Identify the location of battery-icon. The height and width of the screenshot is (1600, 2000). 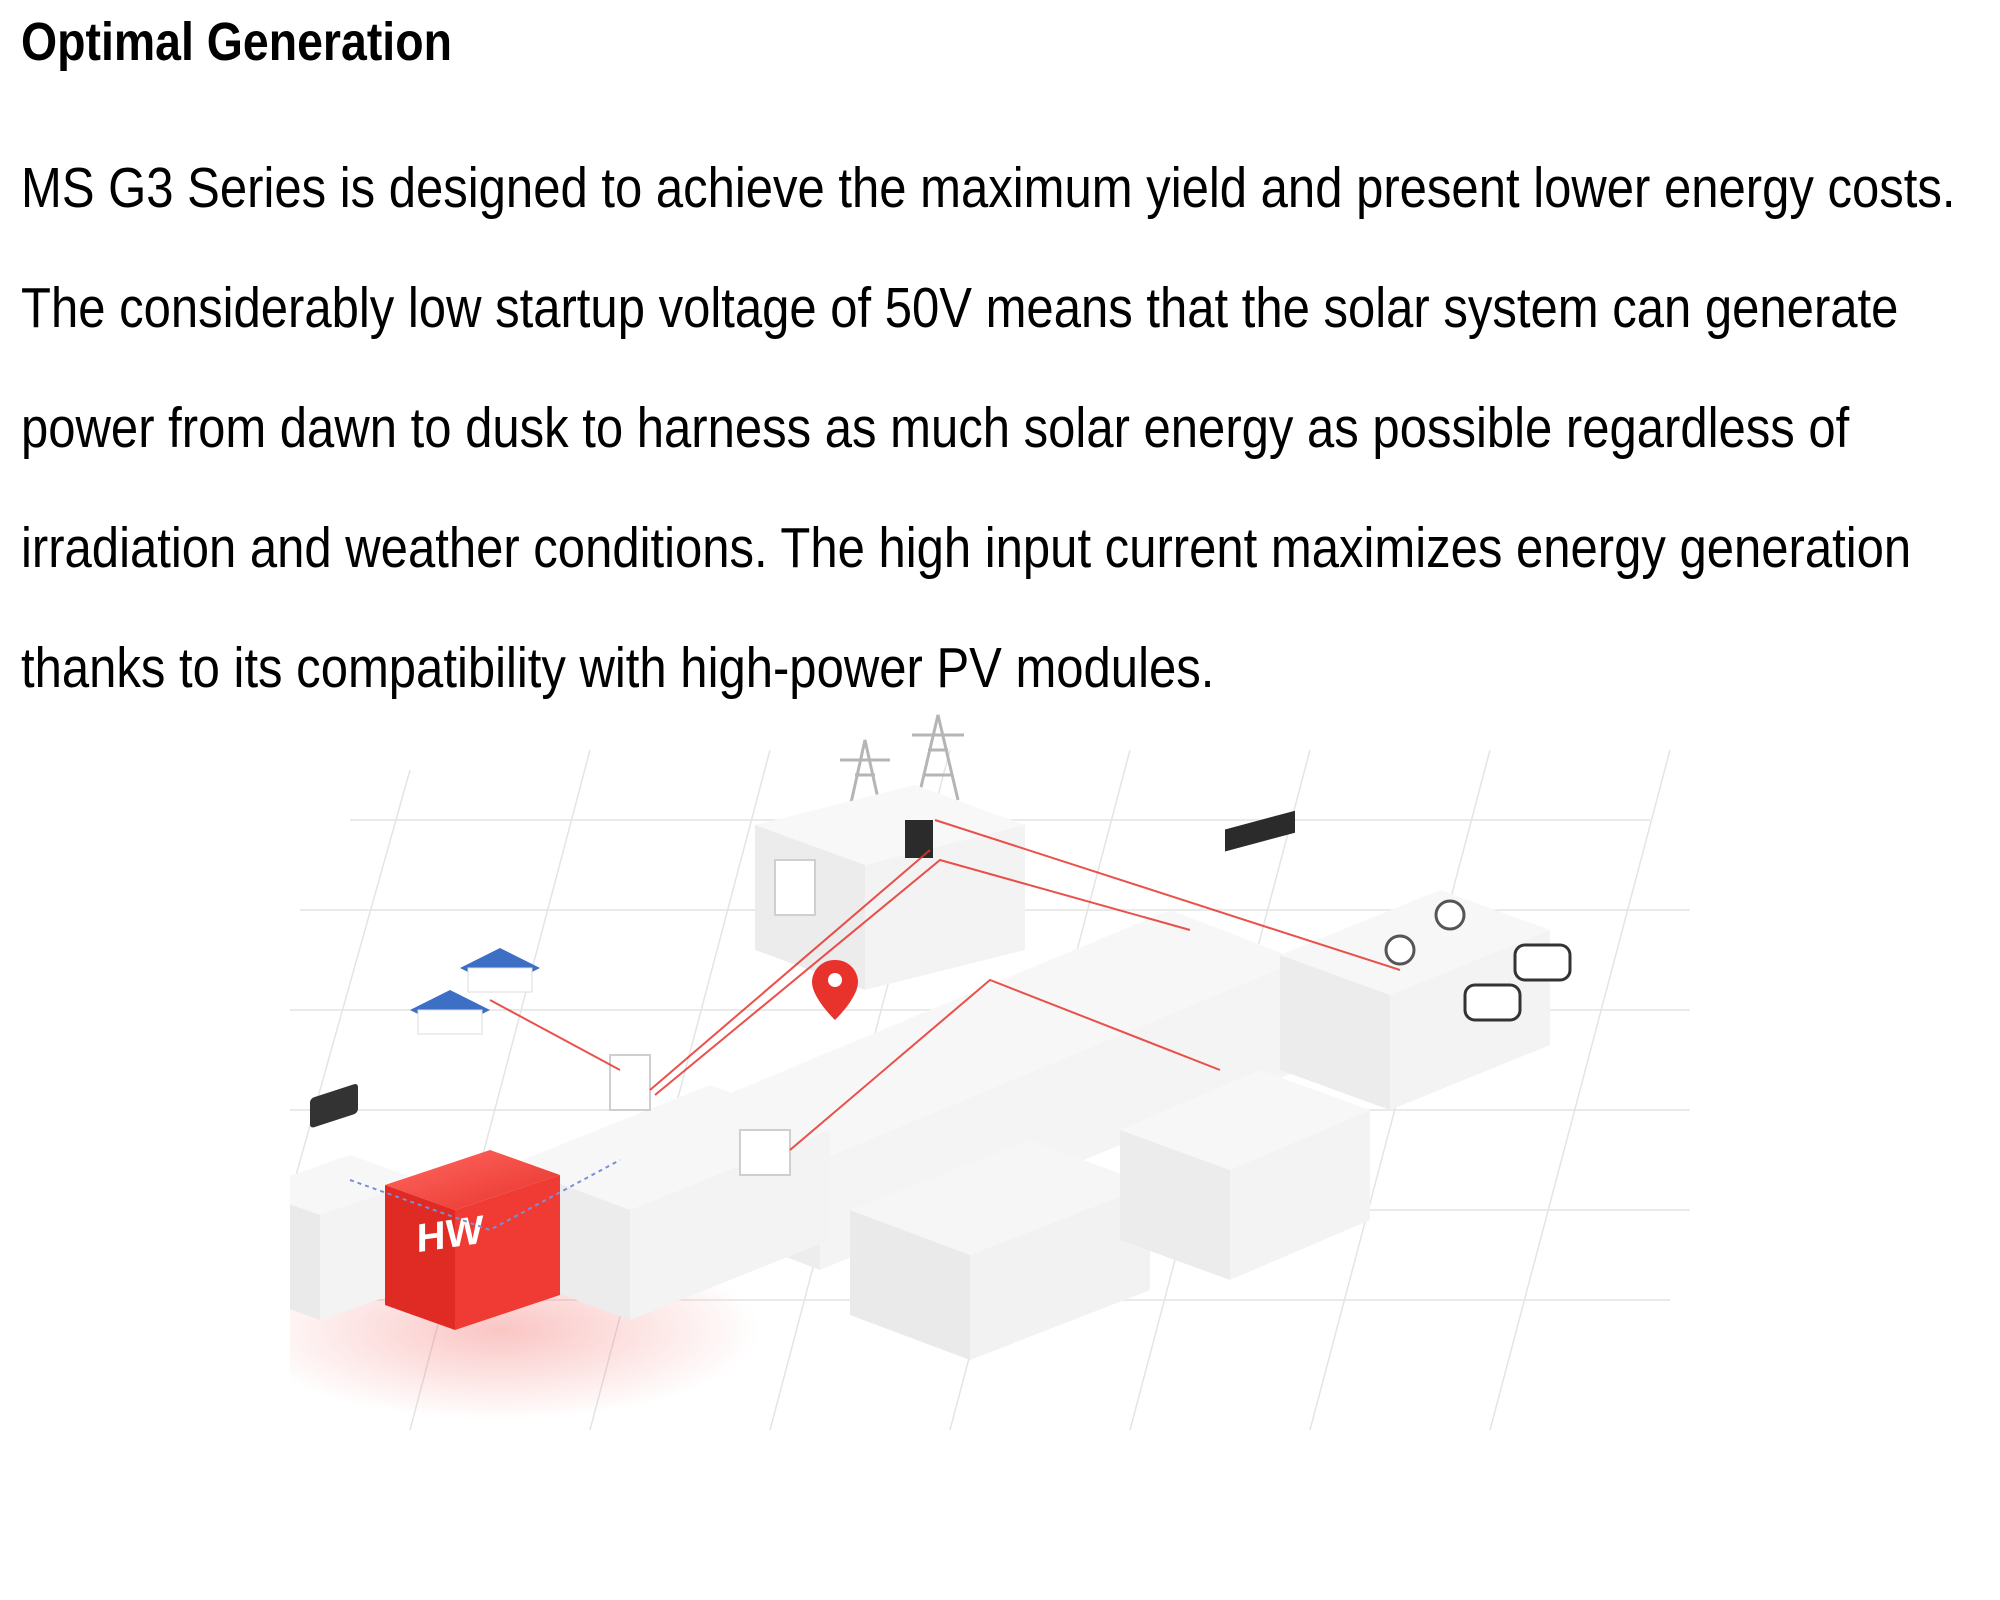
(765, 1152).